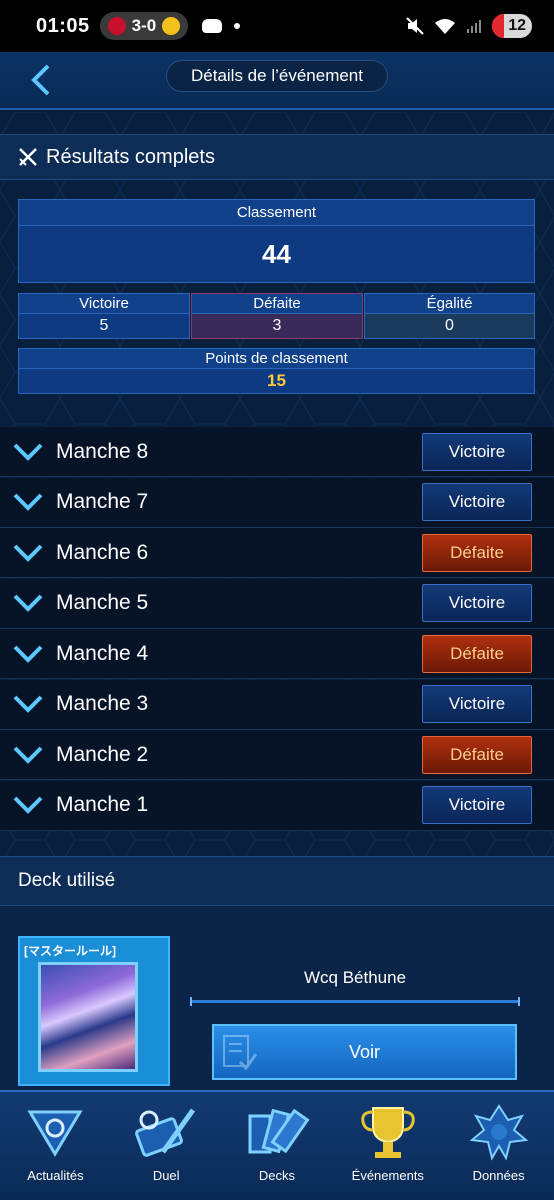  What do you see at coordinates (277, 755) in the screenshot?
I see `round-row: Manche 2 Défaite` at bounding box center [277, 755].